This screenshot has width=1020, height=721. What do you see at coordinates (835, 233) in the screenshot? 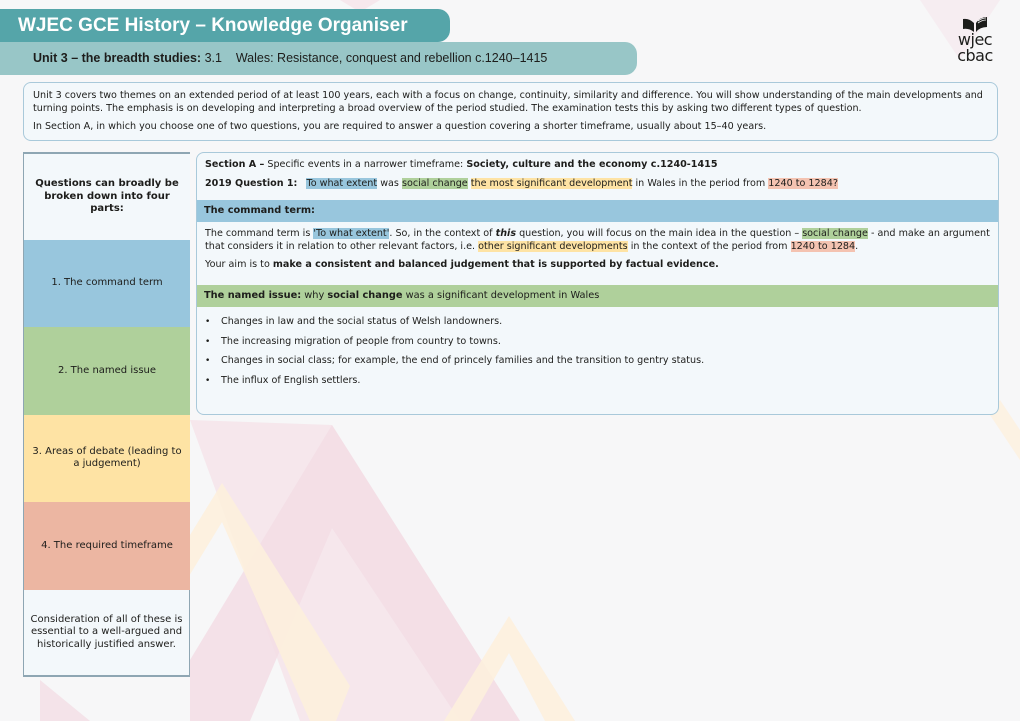
I see `highlight-named-issue: social change` at bounding box center [835, 233].